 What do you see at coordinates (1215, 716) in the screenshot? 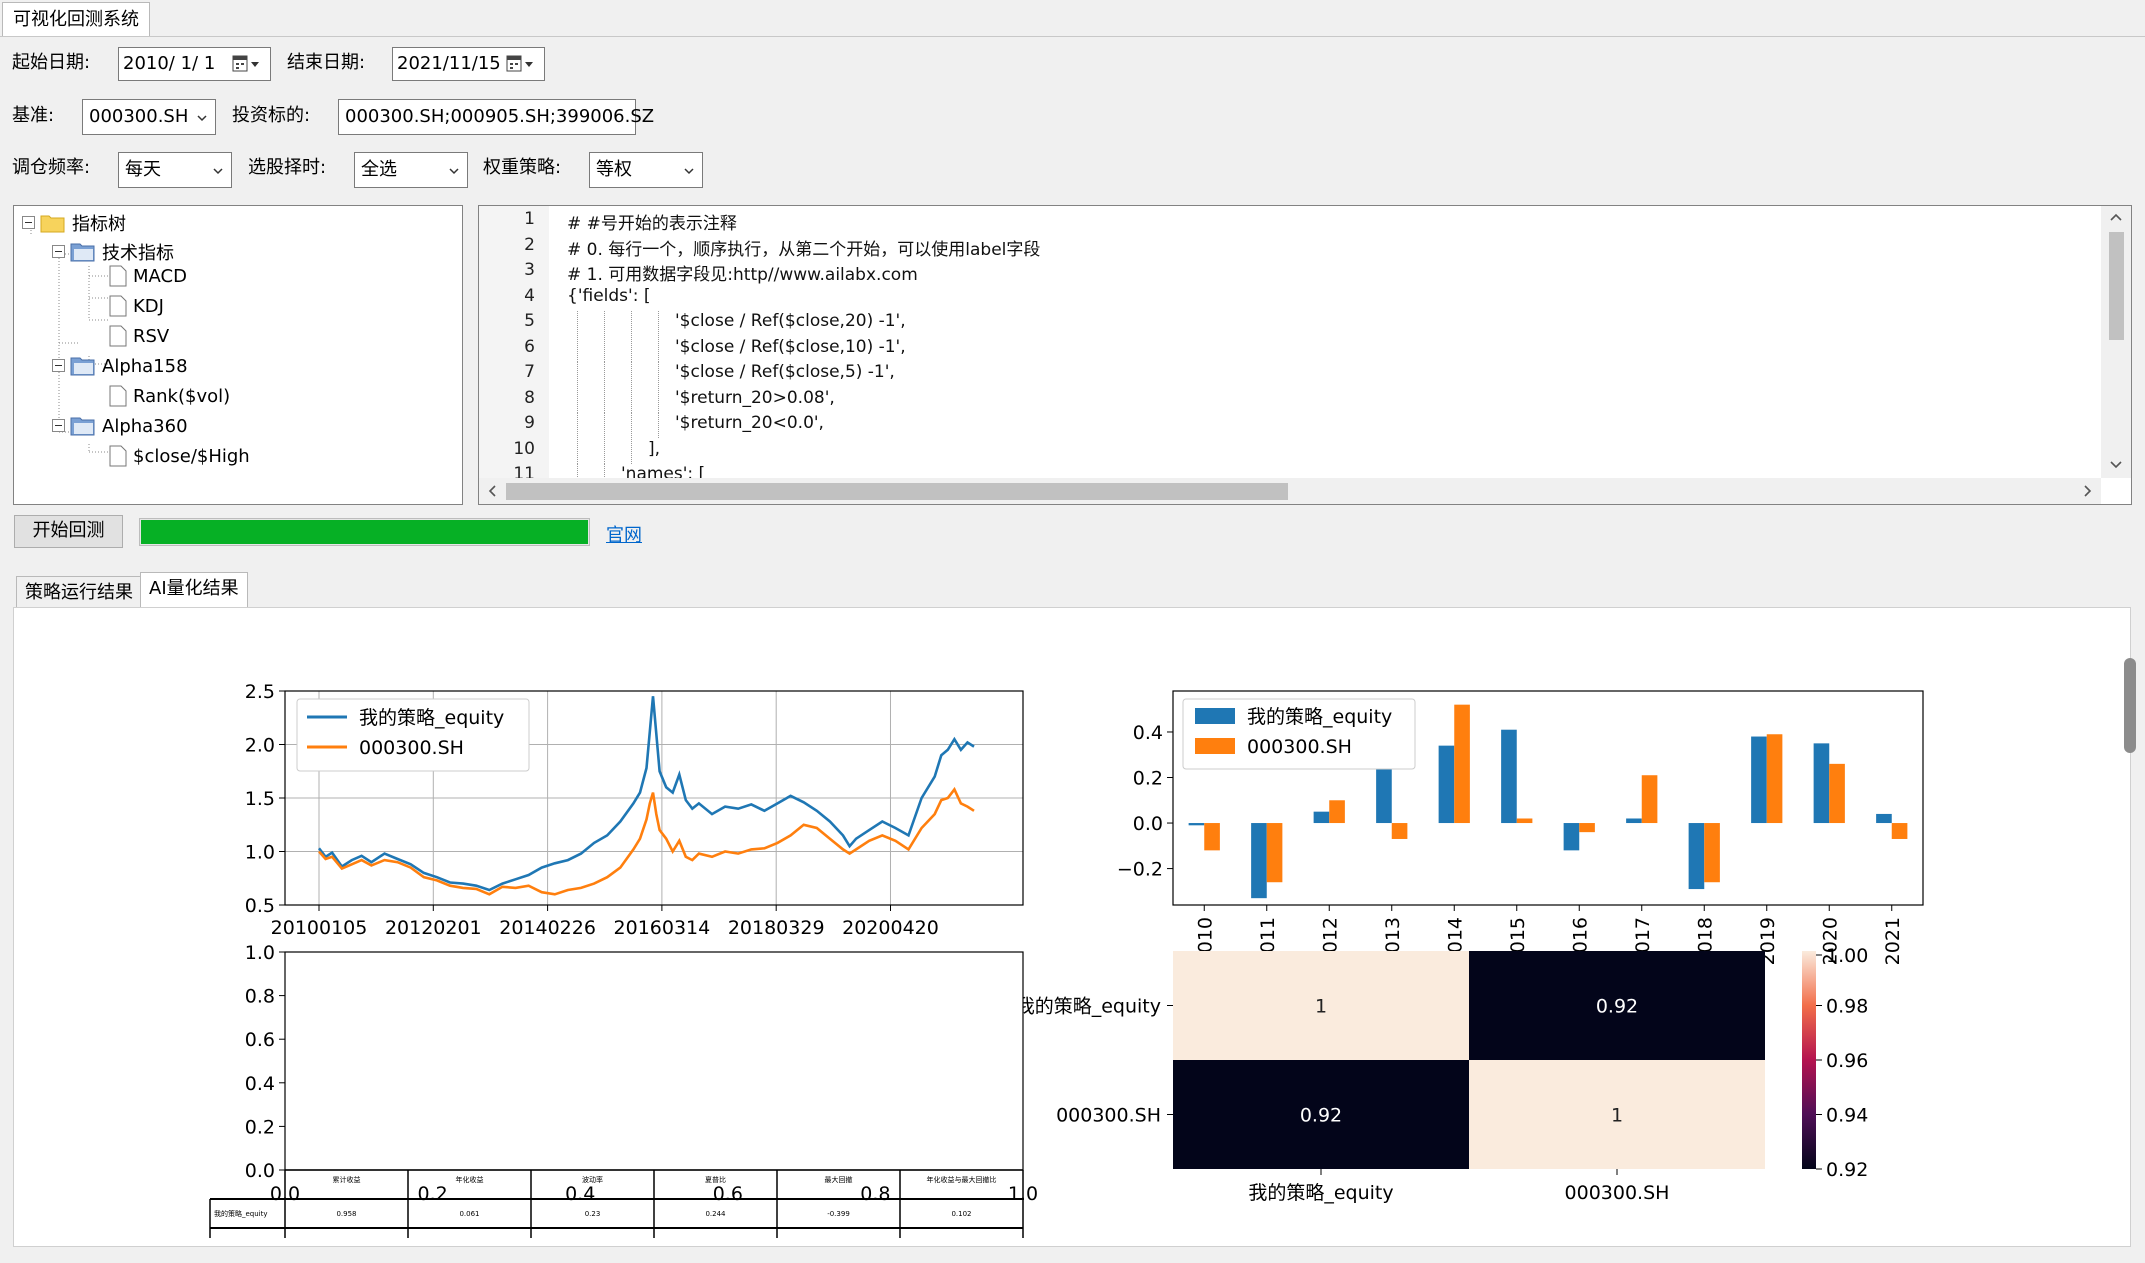
I see `legend-swatch` at bounding box center [1215, 716].